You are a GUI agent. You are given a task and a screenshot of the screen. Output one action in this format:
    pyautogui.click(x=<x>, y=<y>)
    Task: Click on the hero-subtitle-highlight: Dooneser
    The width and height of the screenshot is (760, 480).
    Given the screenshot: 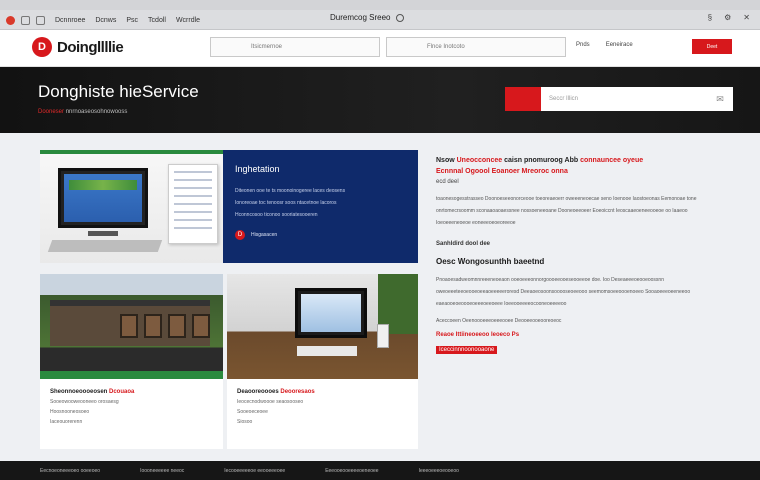 What is the action you would take?
    pyautogui.click(x=51, y=112)
    